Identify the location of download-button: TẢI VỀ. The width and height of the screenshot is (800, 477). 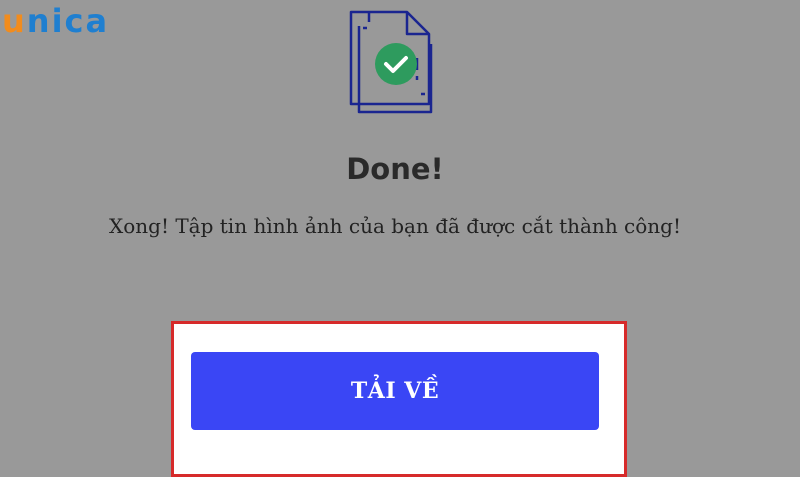
(395, 391).